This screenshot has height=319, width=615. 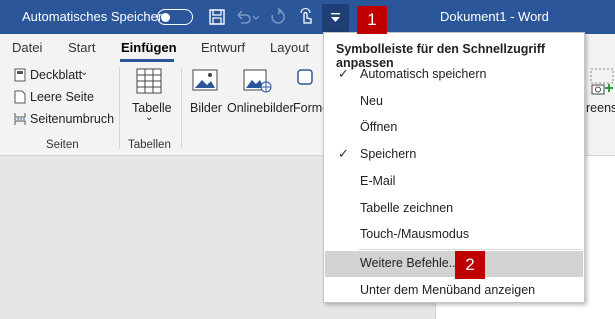 I want to click on deckblatt-button: Deckblatt, so click(x=56, y=75).